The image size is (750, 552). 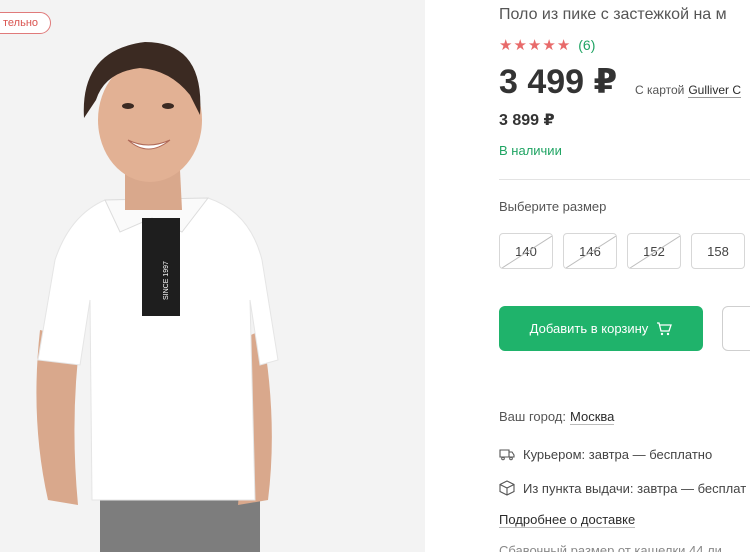 I want to click on pickup-delivery: Из пункта выдачи: завтра — бесплат, so click(x=622, y=488).